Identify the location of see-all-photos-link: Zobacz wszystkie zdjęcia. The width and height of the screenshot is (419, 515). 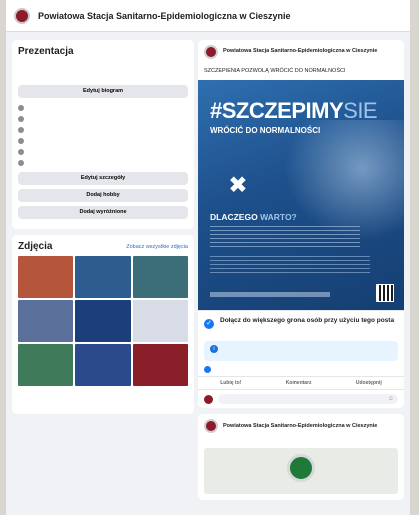
(157, 247).